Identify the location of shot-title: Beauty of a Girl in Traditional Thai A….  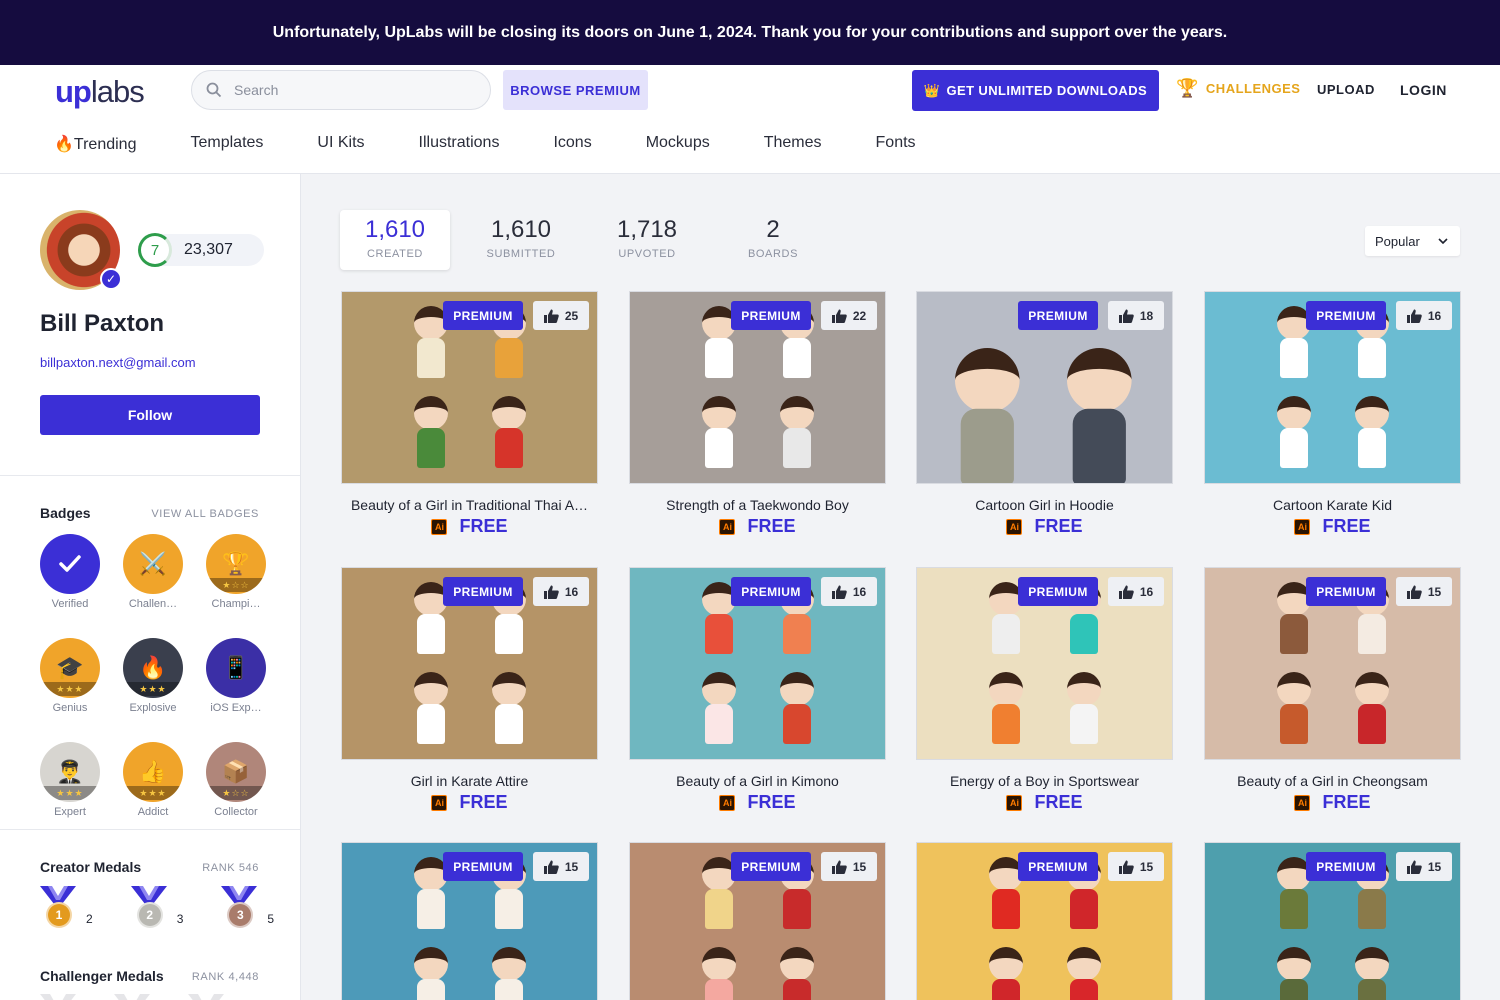
(469, 505).